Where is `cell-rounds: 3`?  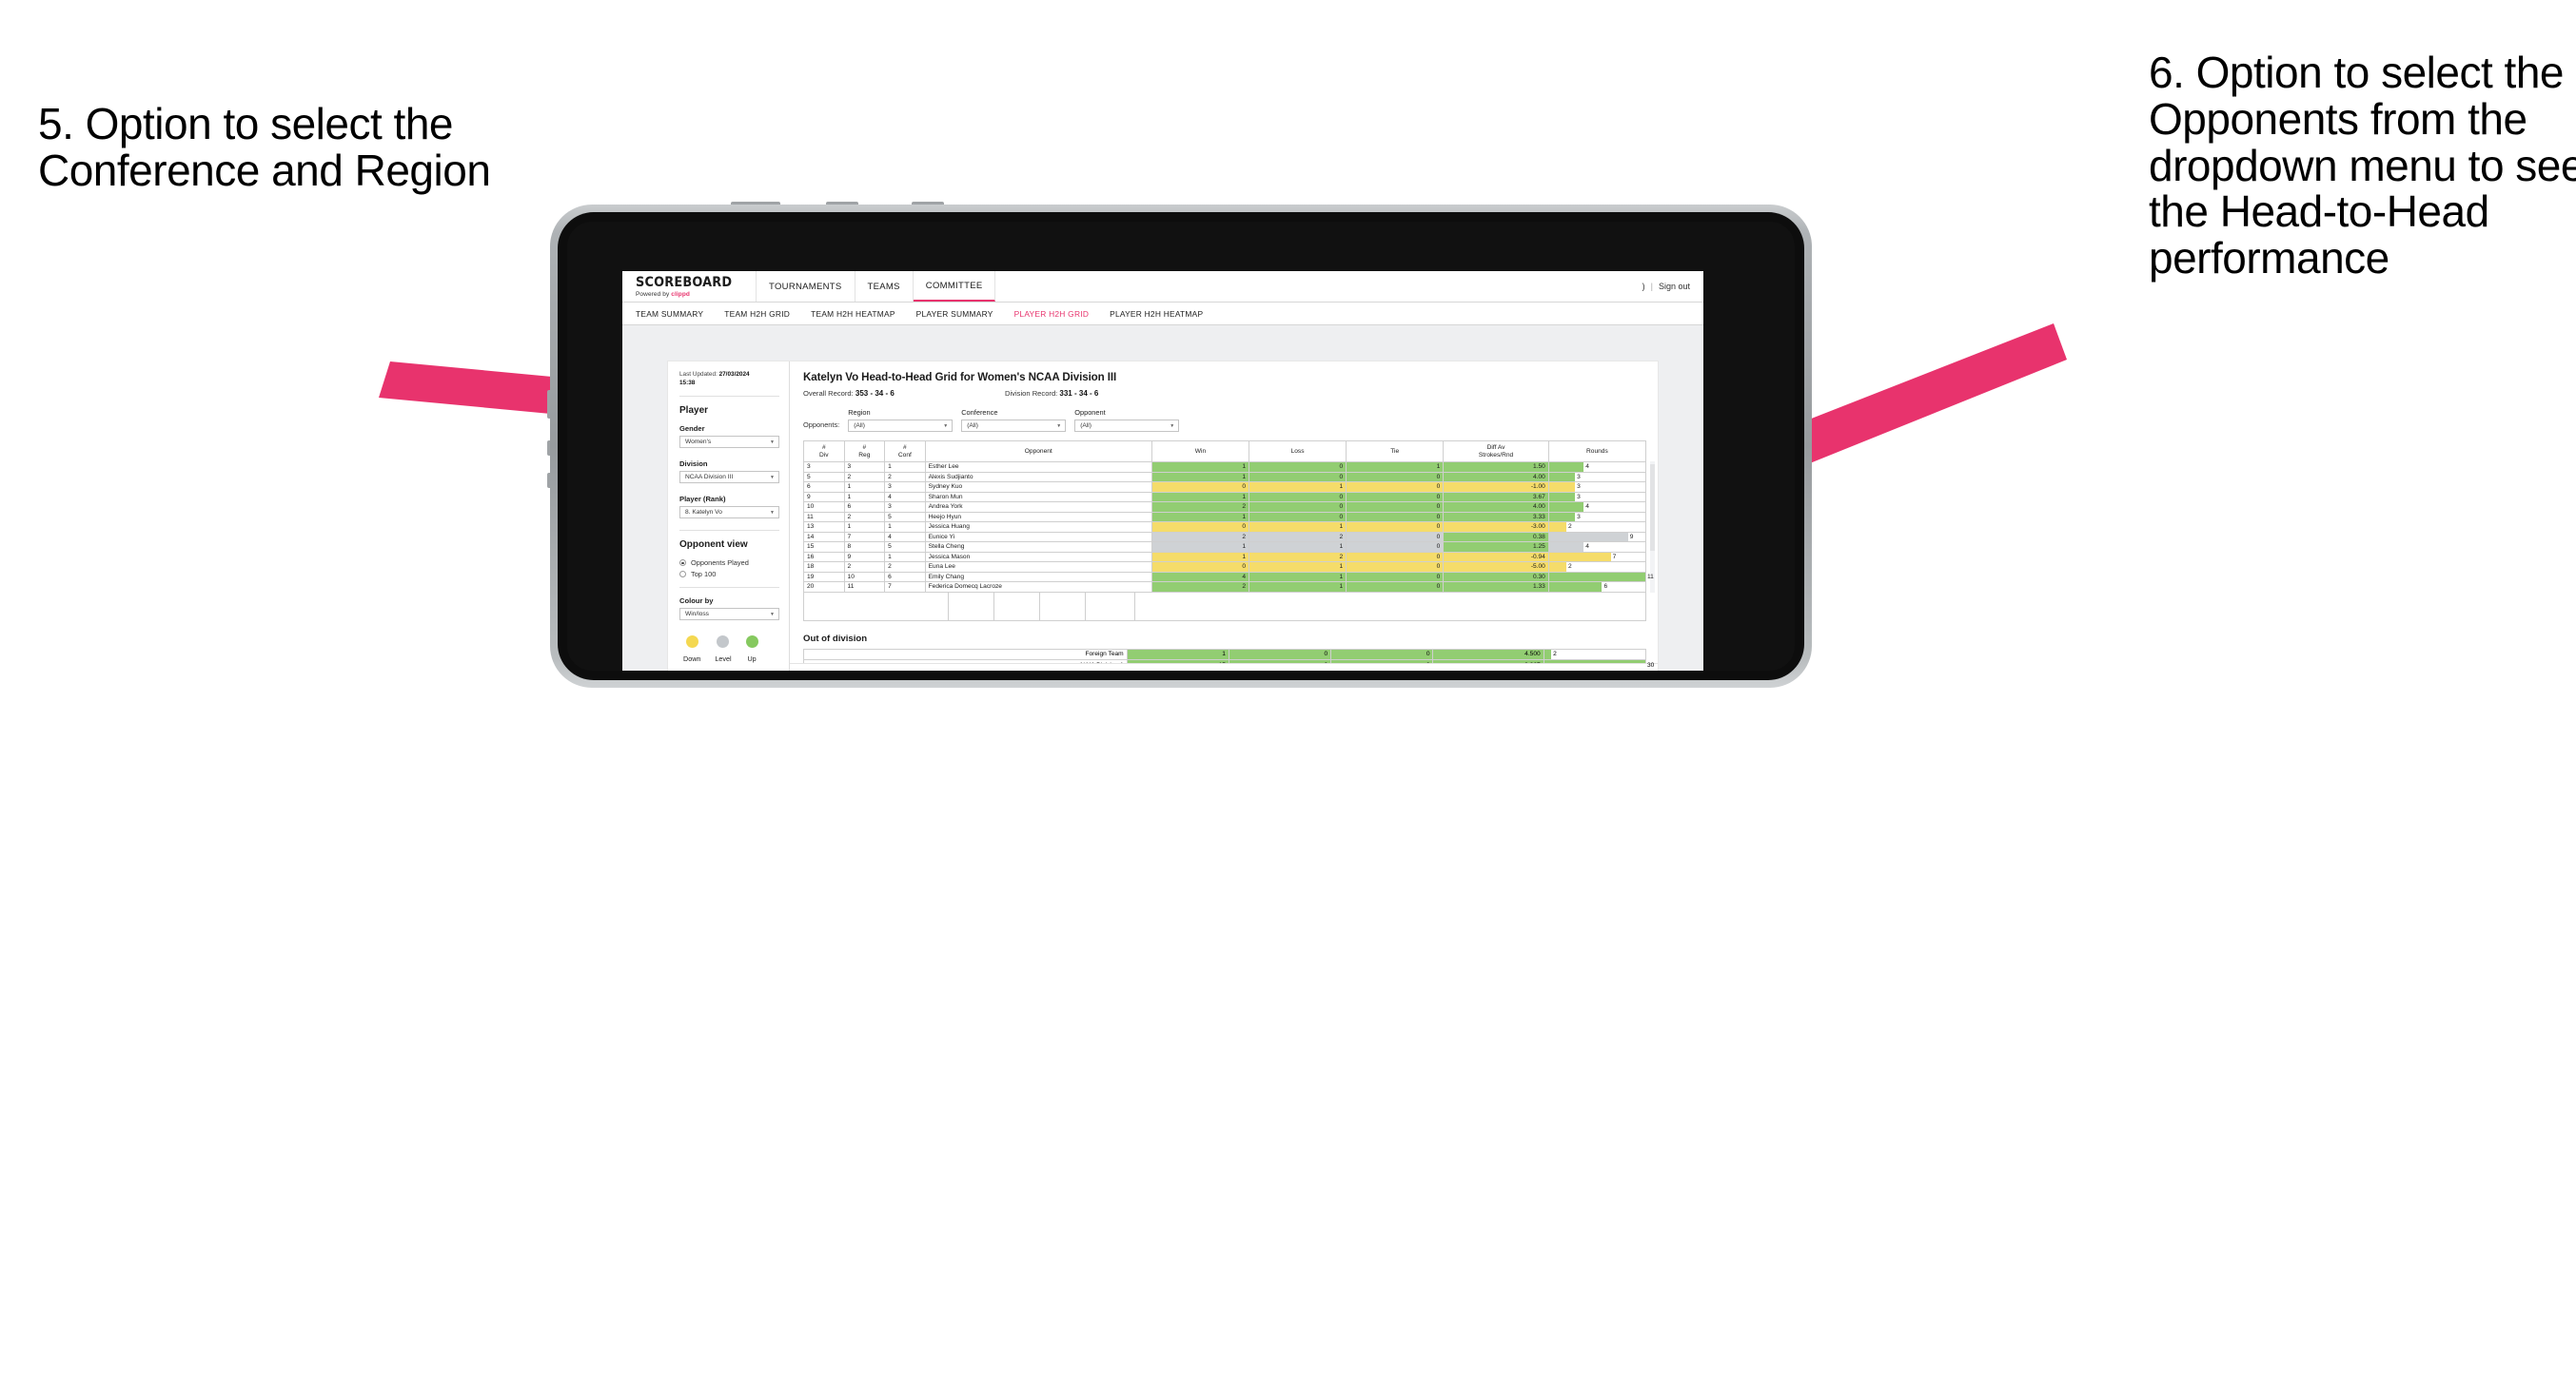 cell-rounds: 3 is located at coordinates (1597, 476).